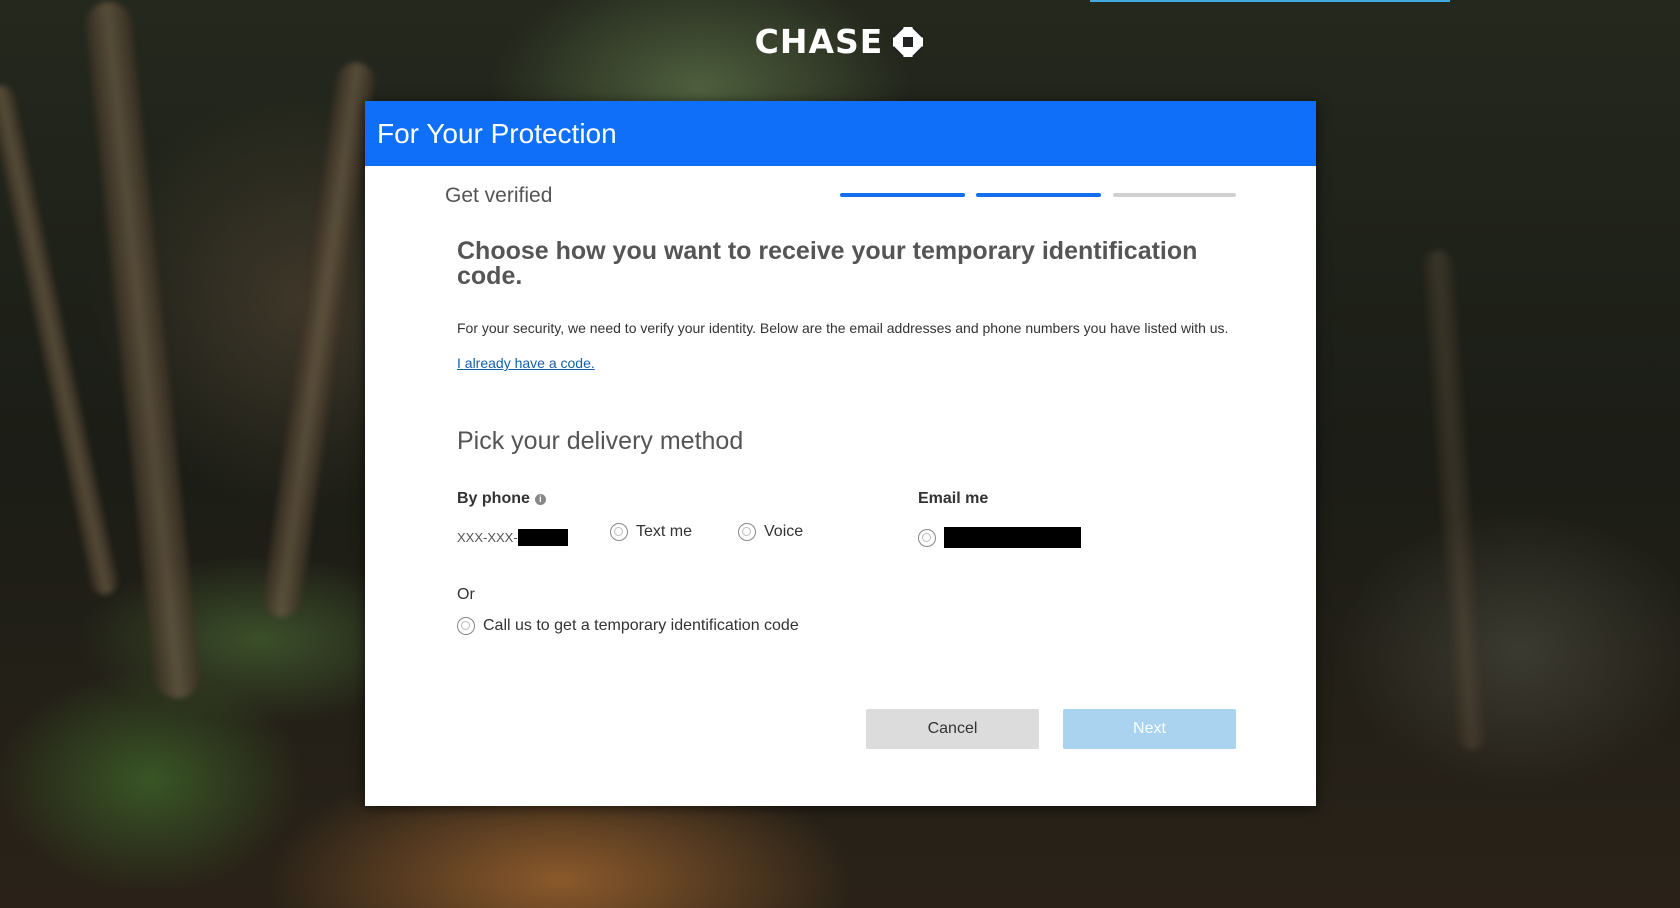  What do you see at coordinates (1012, 537) in the screenshot?
I see `redacted-email-address` at bounding box center [1012, 537].